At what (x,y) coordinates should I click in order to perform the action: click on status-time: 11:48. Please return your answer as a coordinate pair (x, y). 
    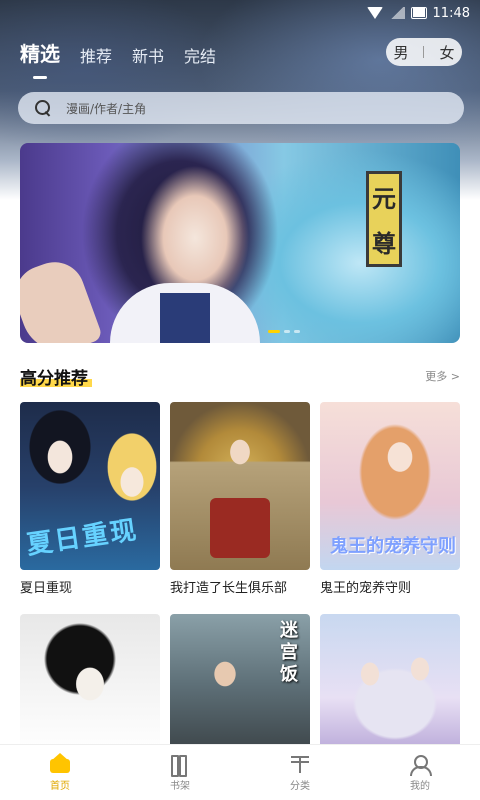
    Looking at the image, I should click on (451, 13).